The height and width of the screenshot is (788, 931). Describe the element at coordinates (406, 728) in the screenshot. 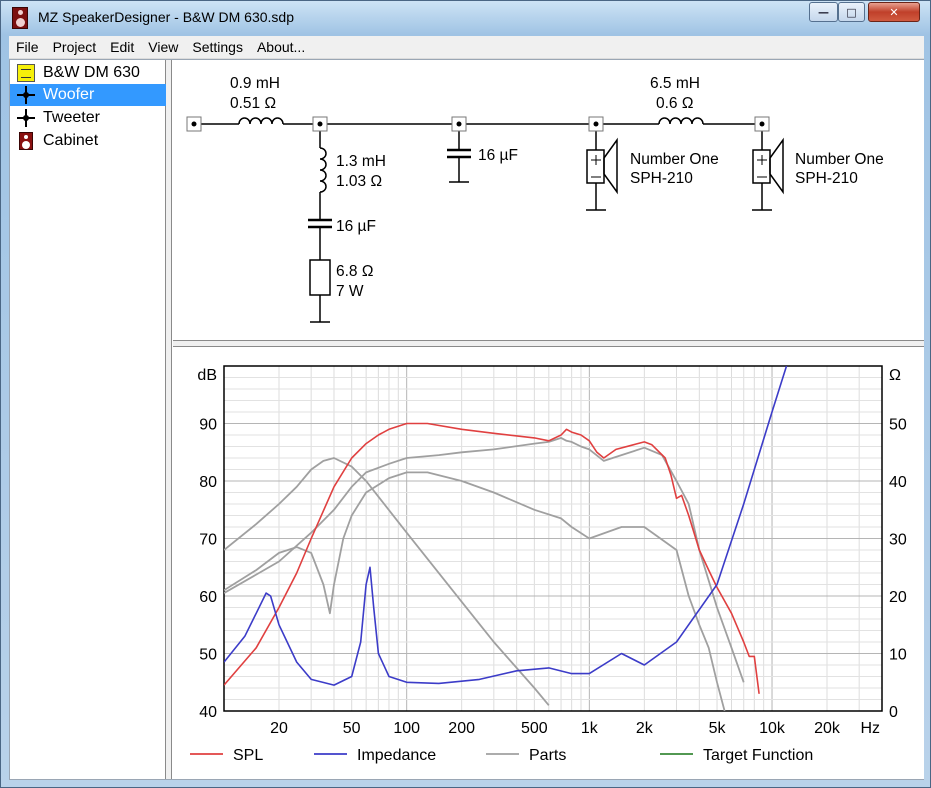

I see `x-tick-label: 100` at that location.